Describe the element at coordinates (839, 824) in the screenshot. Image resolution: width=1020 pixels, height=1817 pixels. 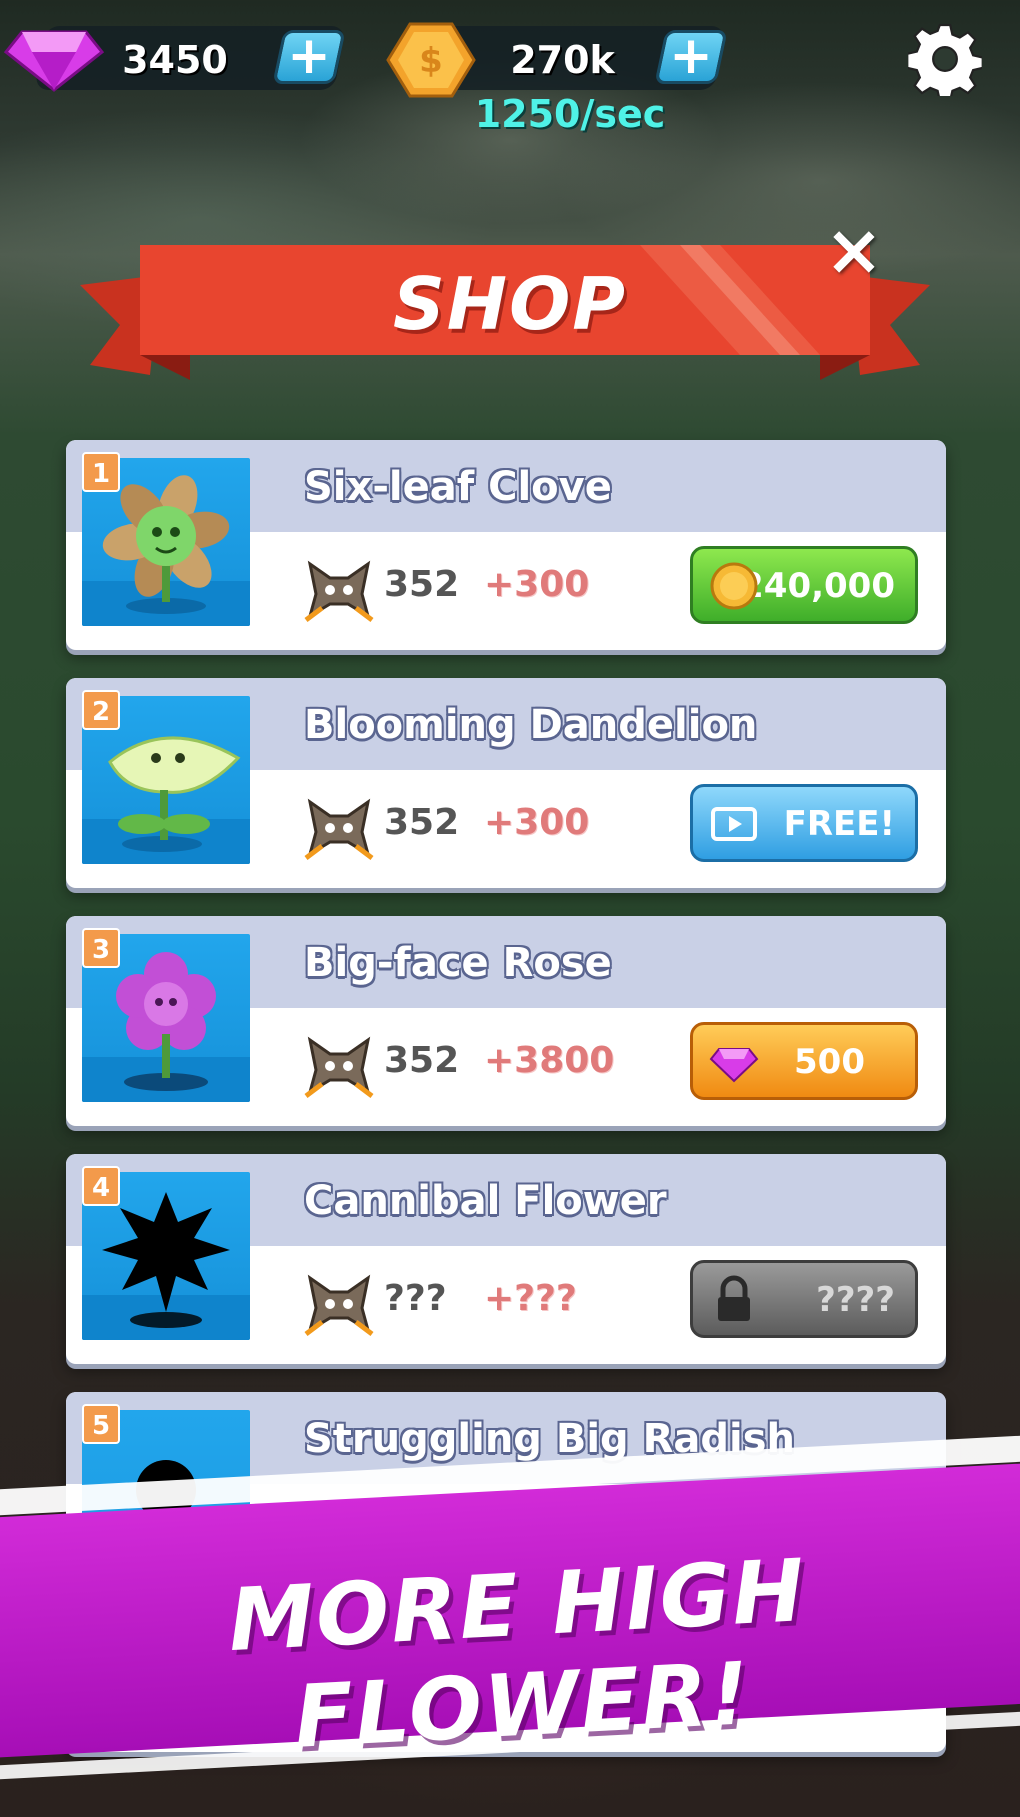
I see `item-price: FREE!` at that location.